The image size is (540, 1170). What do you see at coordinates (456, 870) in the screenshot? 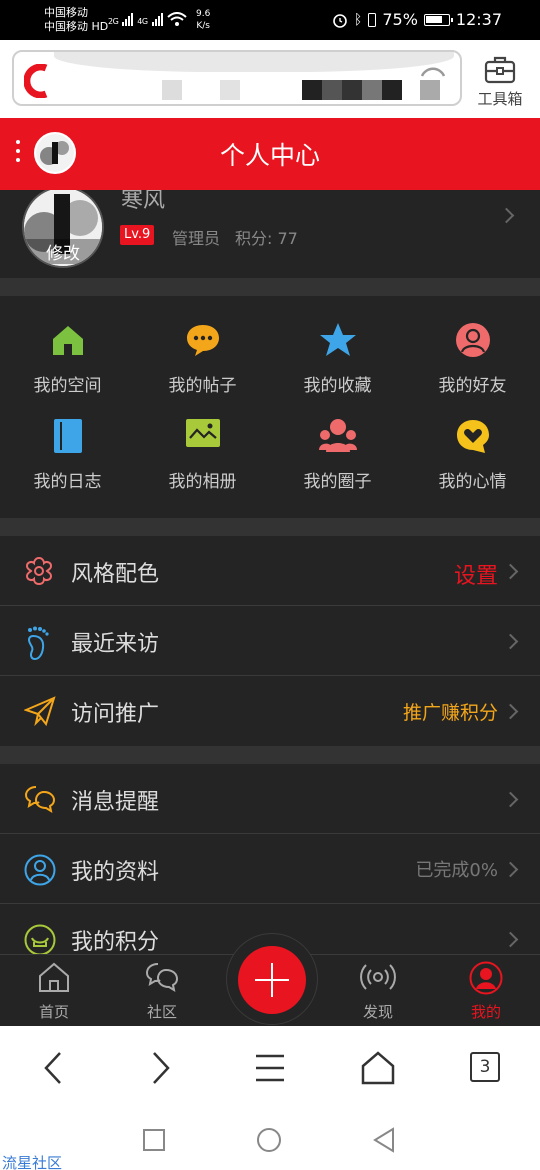
I see `list-item-right-text: 已完成0%` at bounding box center [456, 870].